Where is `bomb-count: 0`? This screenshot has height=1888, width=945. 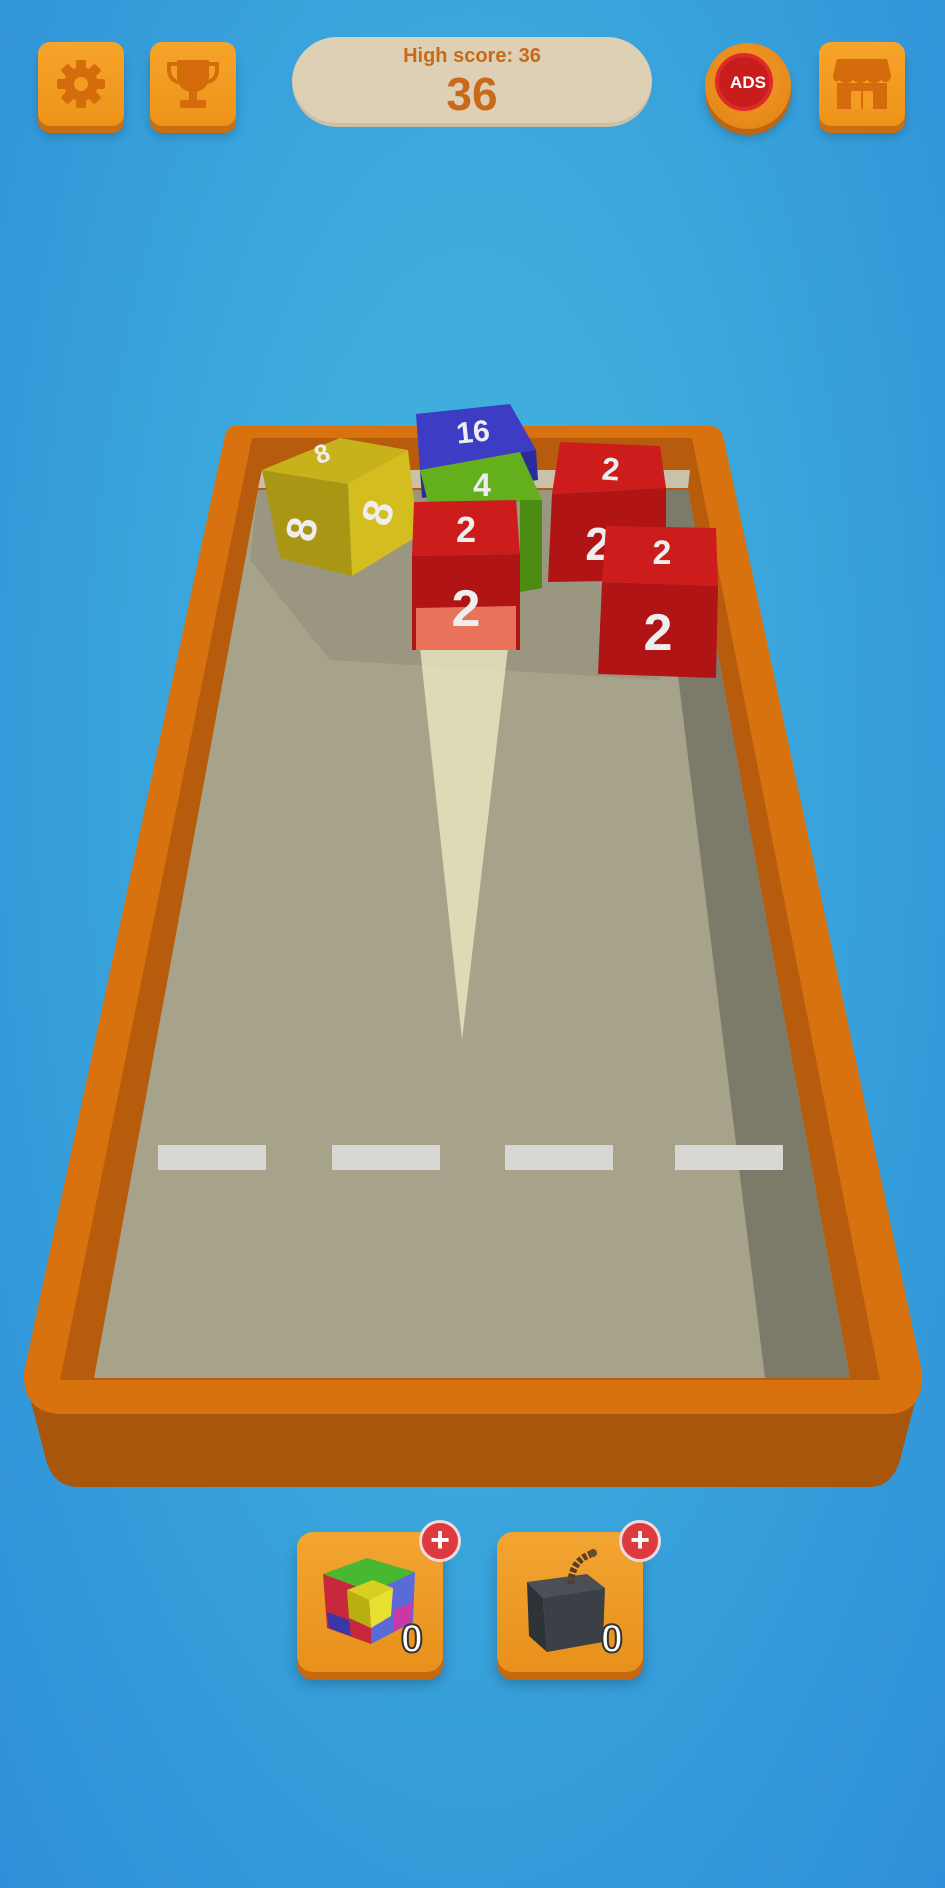 bomb-count: 0 is located at coordinates (612, 1639).